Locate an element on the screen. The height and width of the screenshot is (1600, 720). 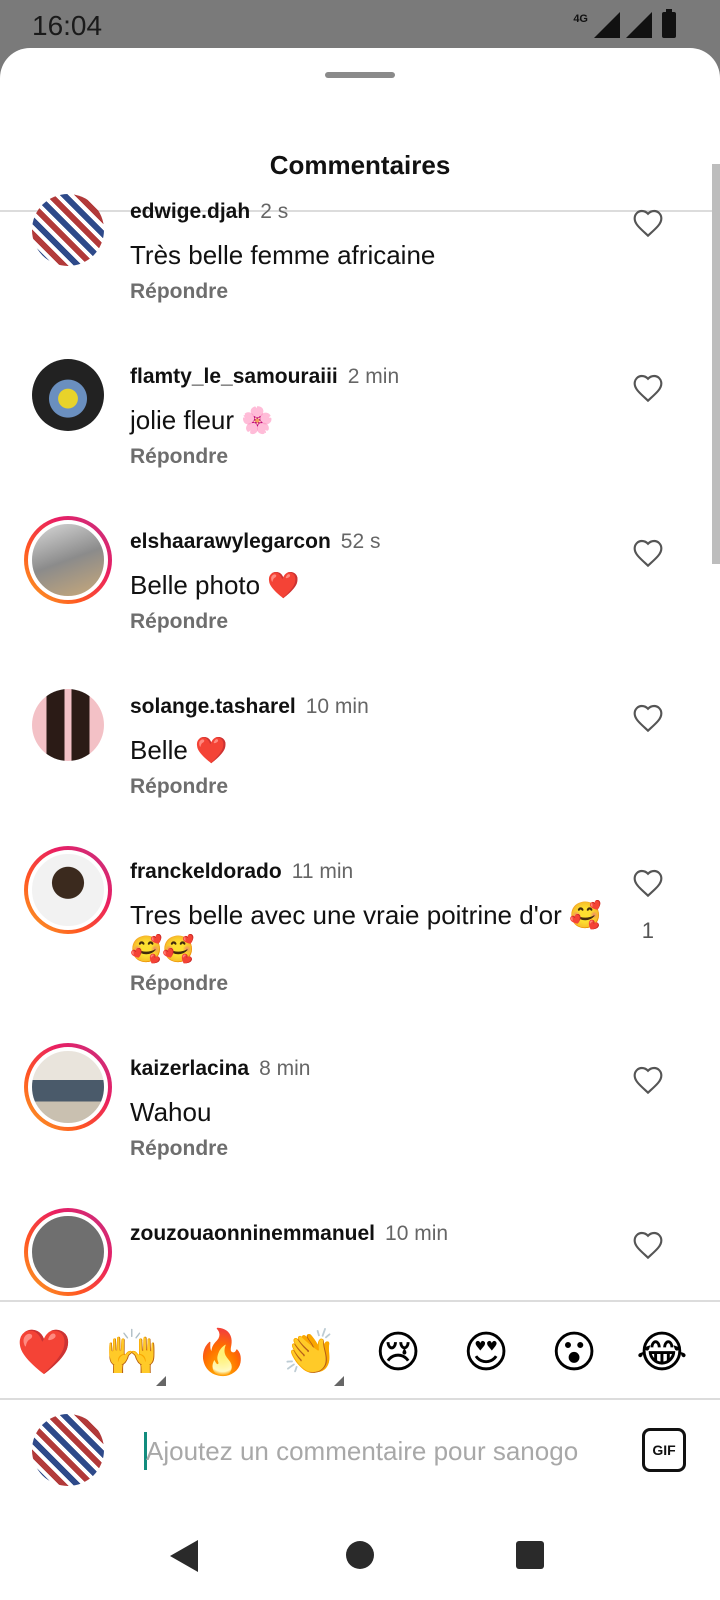
comment-text: jolie fleur 🌸 is located at coordinates (202, 420).